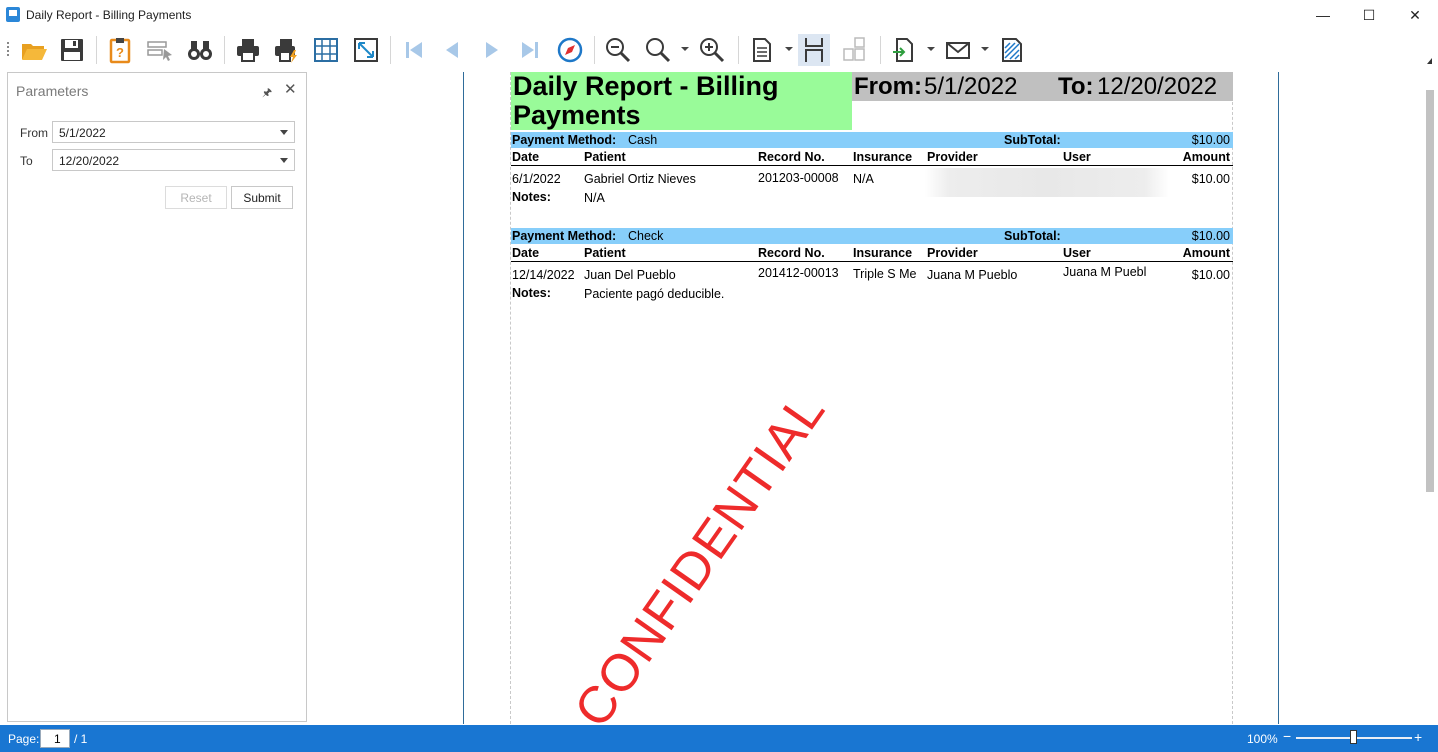  Describe the element at coordinates (1210, 275) in the screenshot. I see `row-amount: $10.00` at that location.